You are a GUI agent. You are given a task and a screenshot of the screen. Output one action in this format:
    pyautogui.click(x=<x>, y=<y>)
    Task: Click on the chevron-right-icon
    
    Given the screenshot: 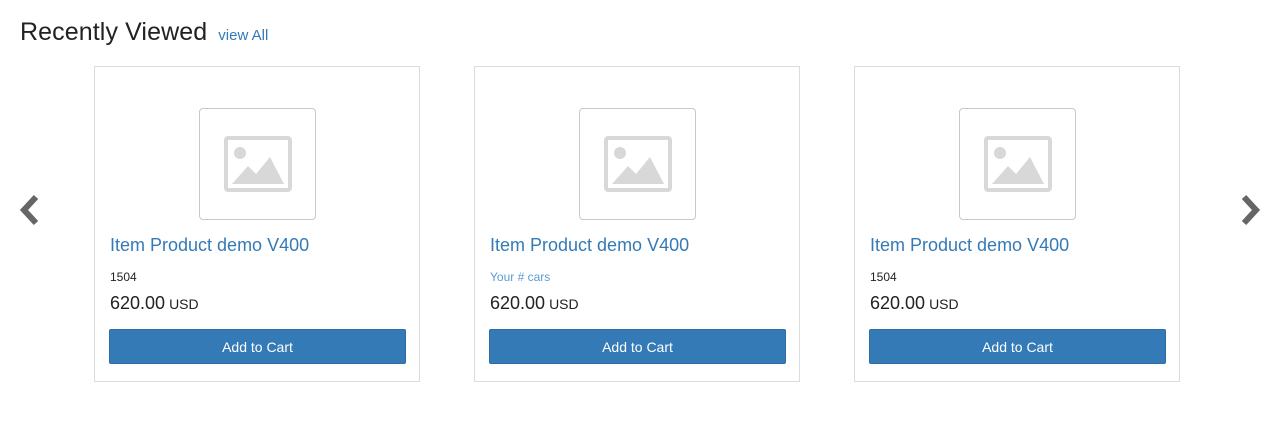 What is the action you would take?
    pyautogui.click(x=1251, y=210)
    